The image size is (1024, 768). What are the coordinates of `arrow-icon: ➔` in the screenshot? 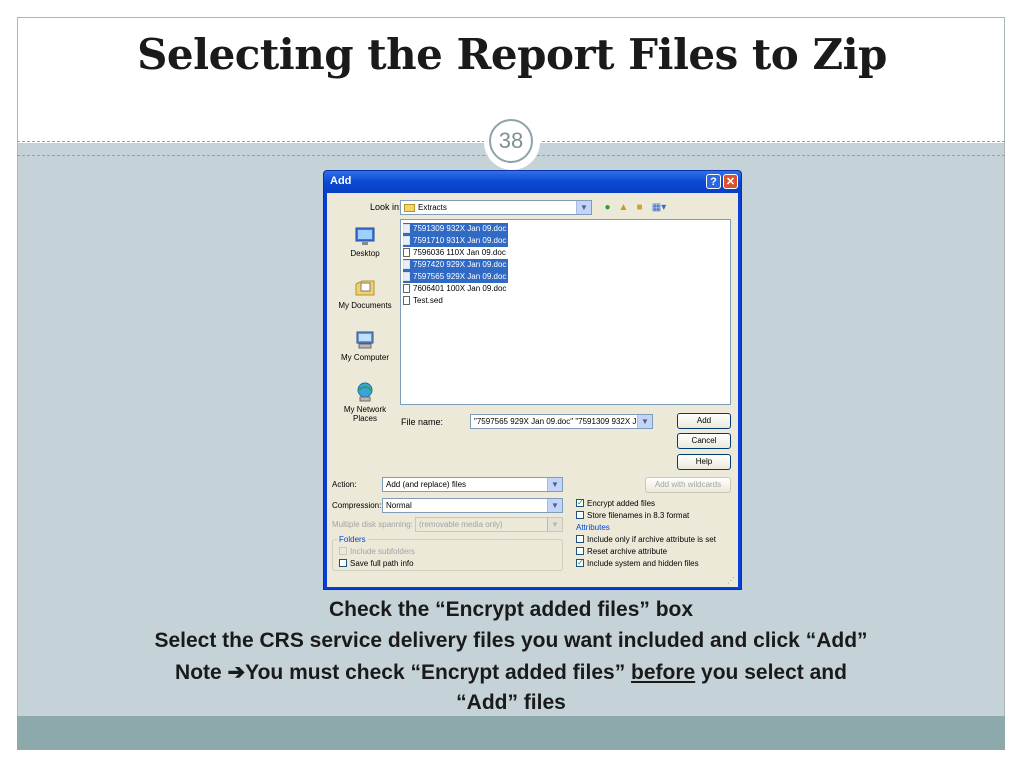 It's located at (236, 672).